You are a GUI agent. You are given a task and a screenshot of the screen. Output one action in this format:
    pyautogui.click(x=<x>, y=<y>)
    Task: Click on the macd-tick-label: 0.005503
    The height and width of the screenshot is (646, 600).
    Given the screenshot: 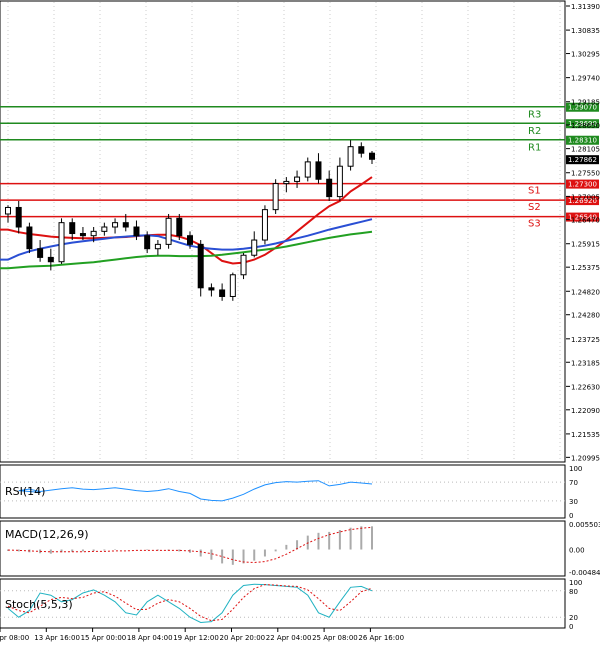 What is the action you would take?
    pyautogui.click(x=584, y=525)
    